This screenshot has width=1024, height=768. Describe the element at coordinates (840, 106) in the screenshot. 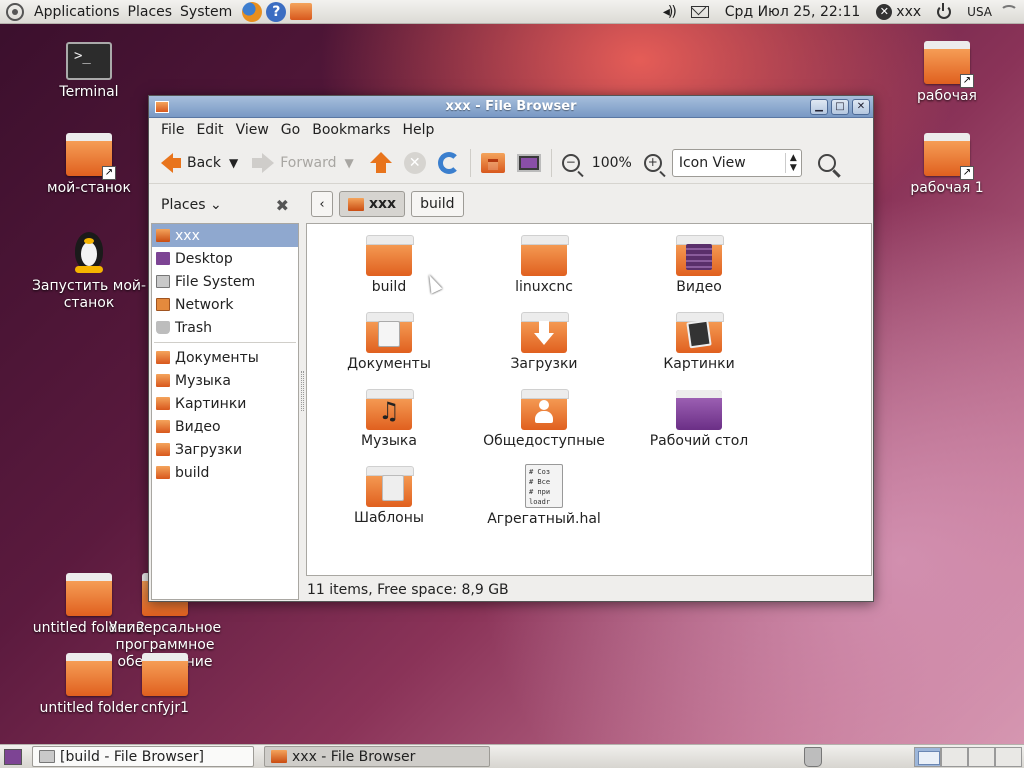

I see `maximize-button: □` at that location.